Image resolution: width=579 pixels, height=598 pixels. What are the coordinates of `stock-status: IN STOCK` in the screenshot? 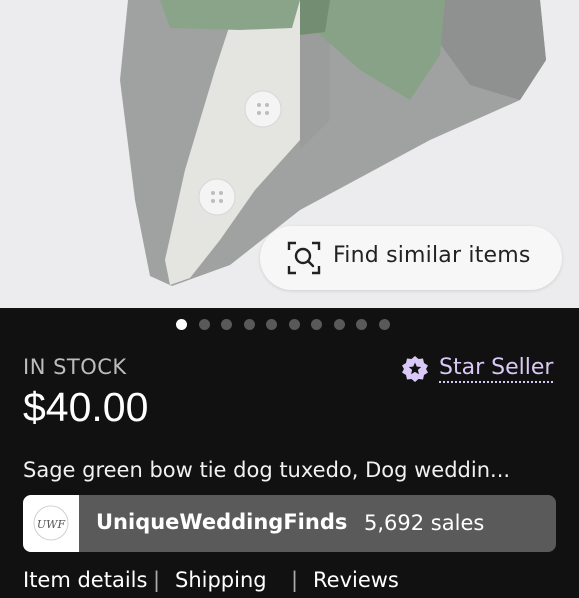 It's located at (75, 367).